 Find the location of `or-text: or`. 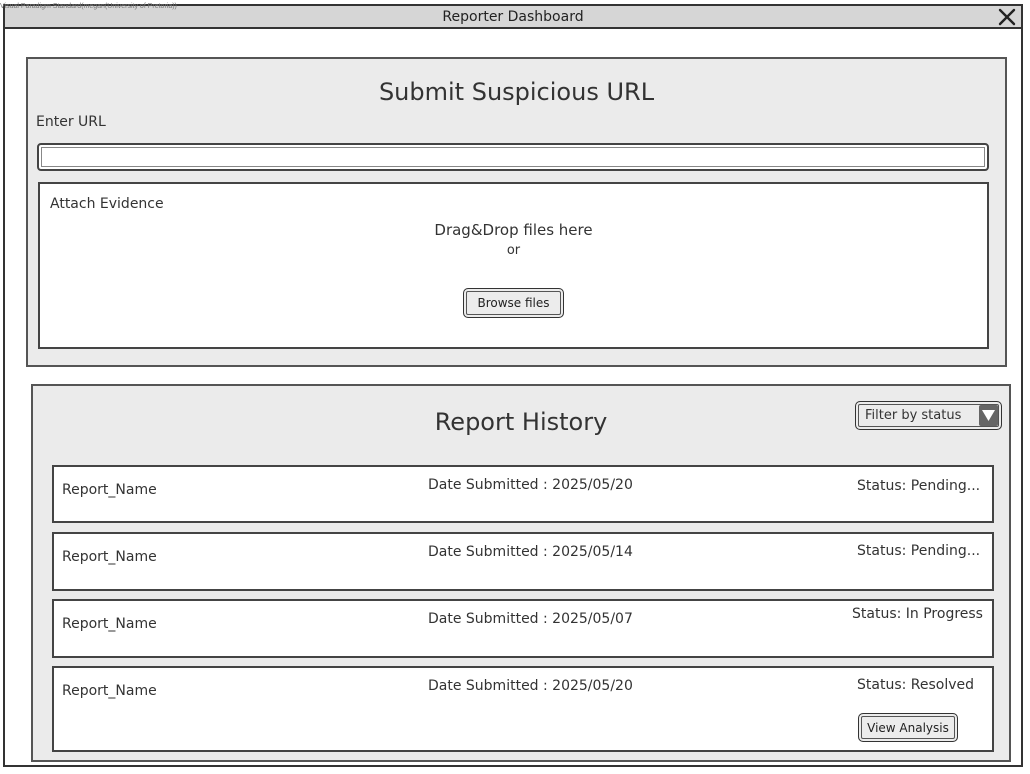

or-text: or is located at coordinates (513, 250).